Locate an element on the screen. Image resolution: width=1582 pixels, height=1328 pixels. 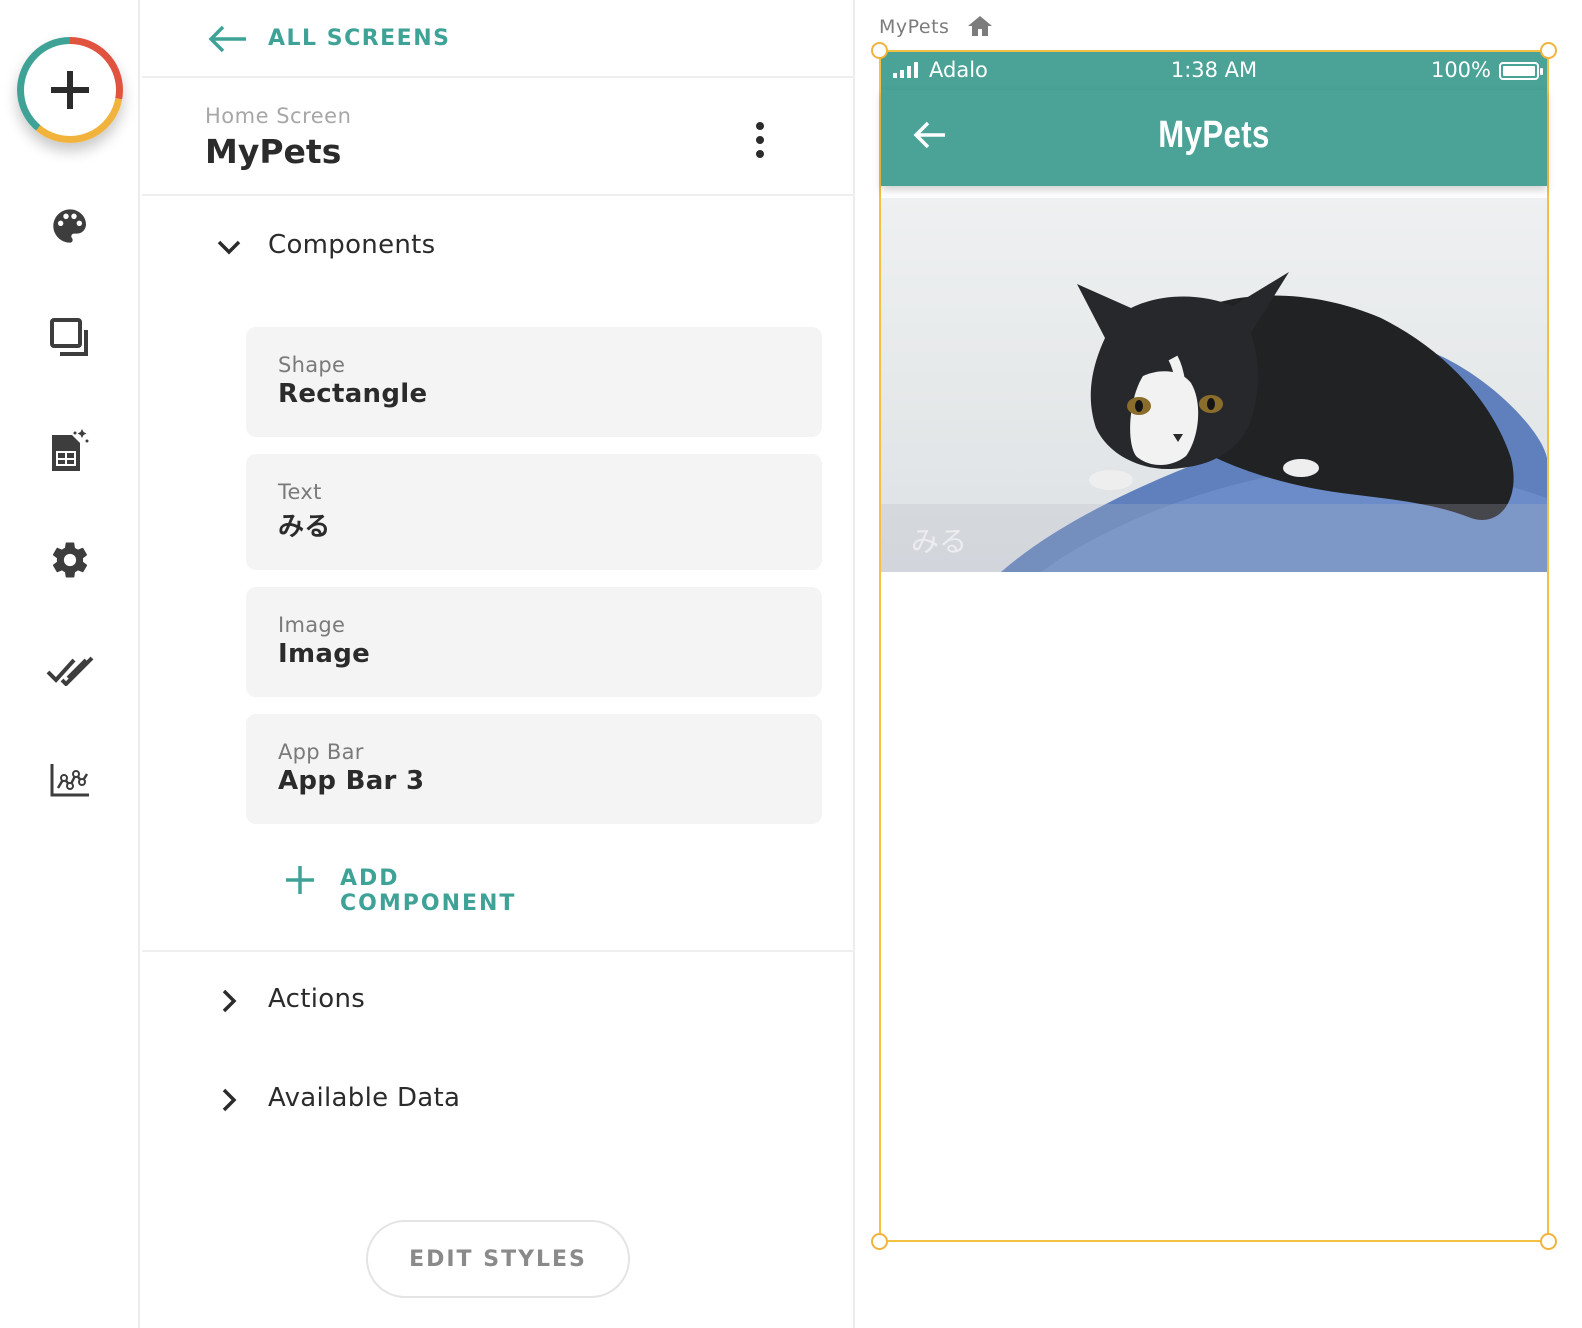
caption-overlay: みる is located at coordinates (1214, 538).